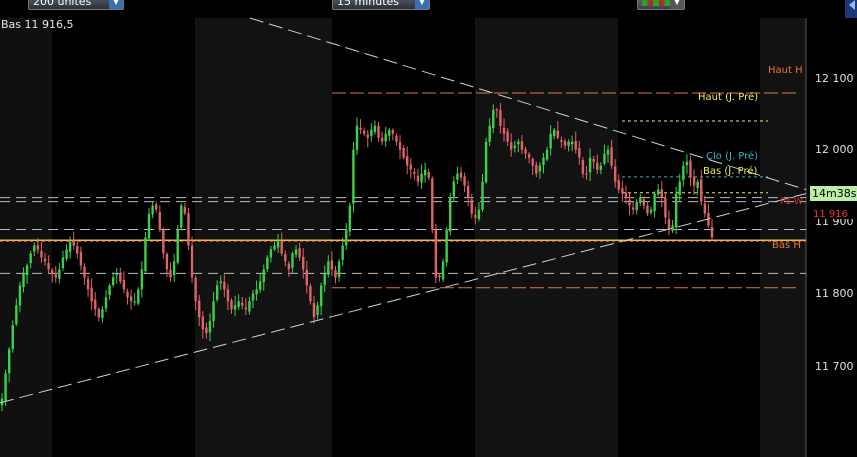 The image size is (857, 457). What do you see at coordinates (661, 5) in the screenshot?
I see `chart-type-dropdown: ▼` at bounding box center [661, 5].